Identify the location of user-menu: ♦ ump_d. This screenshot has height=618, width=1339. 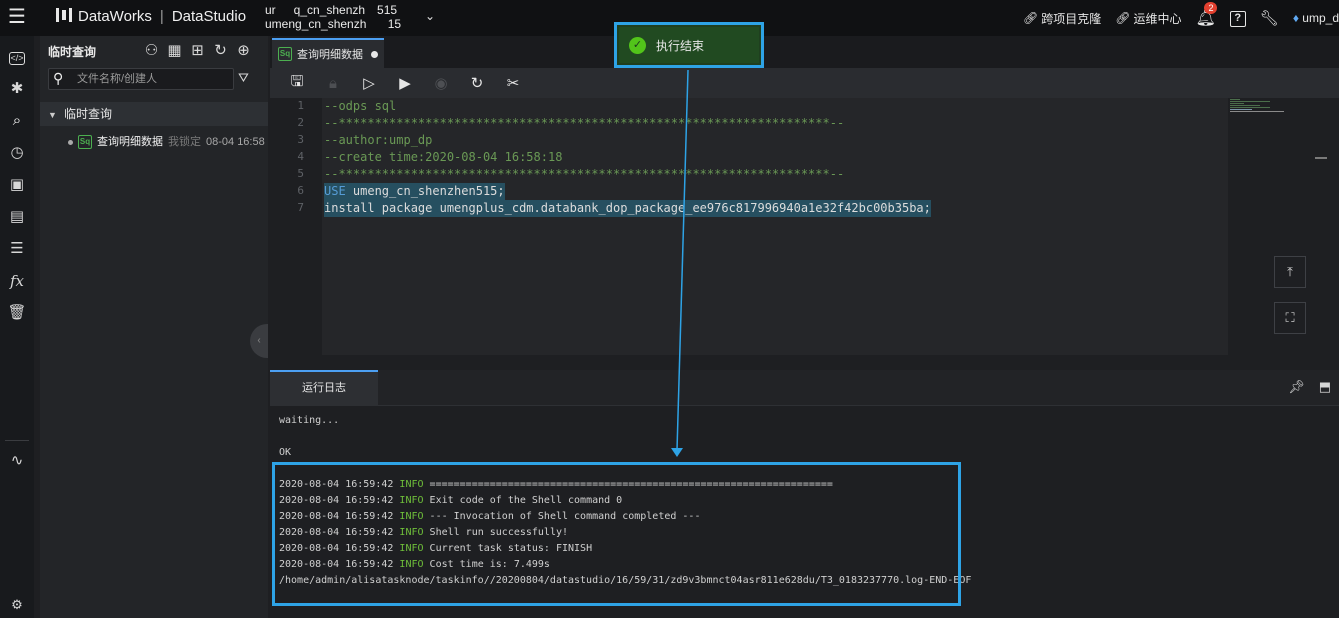
(1316, 18).